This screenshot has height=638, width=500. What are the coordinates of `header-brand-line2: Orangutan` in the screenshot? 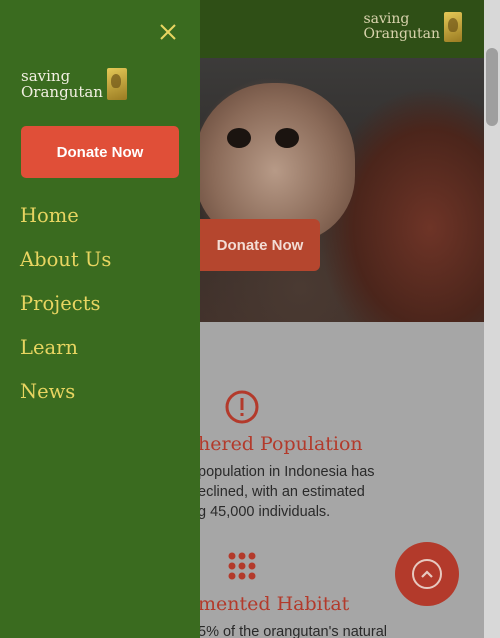 It's located at (401, 34).